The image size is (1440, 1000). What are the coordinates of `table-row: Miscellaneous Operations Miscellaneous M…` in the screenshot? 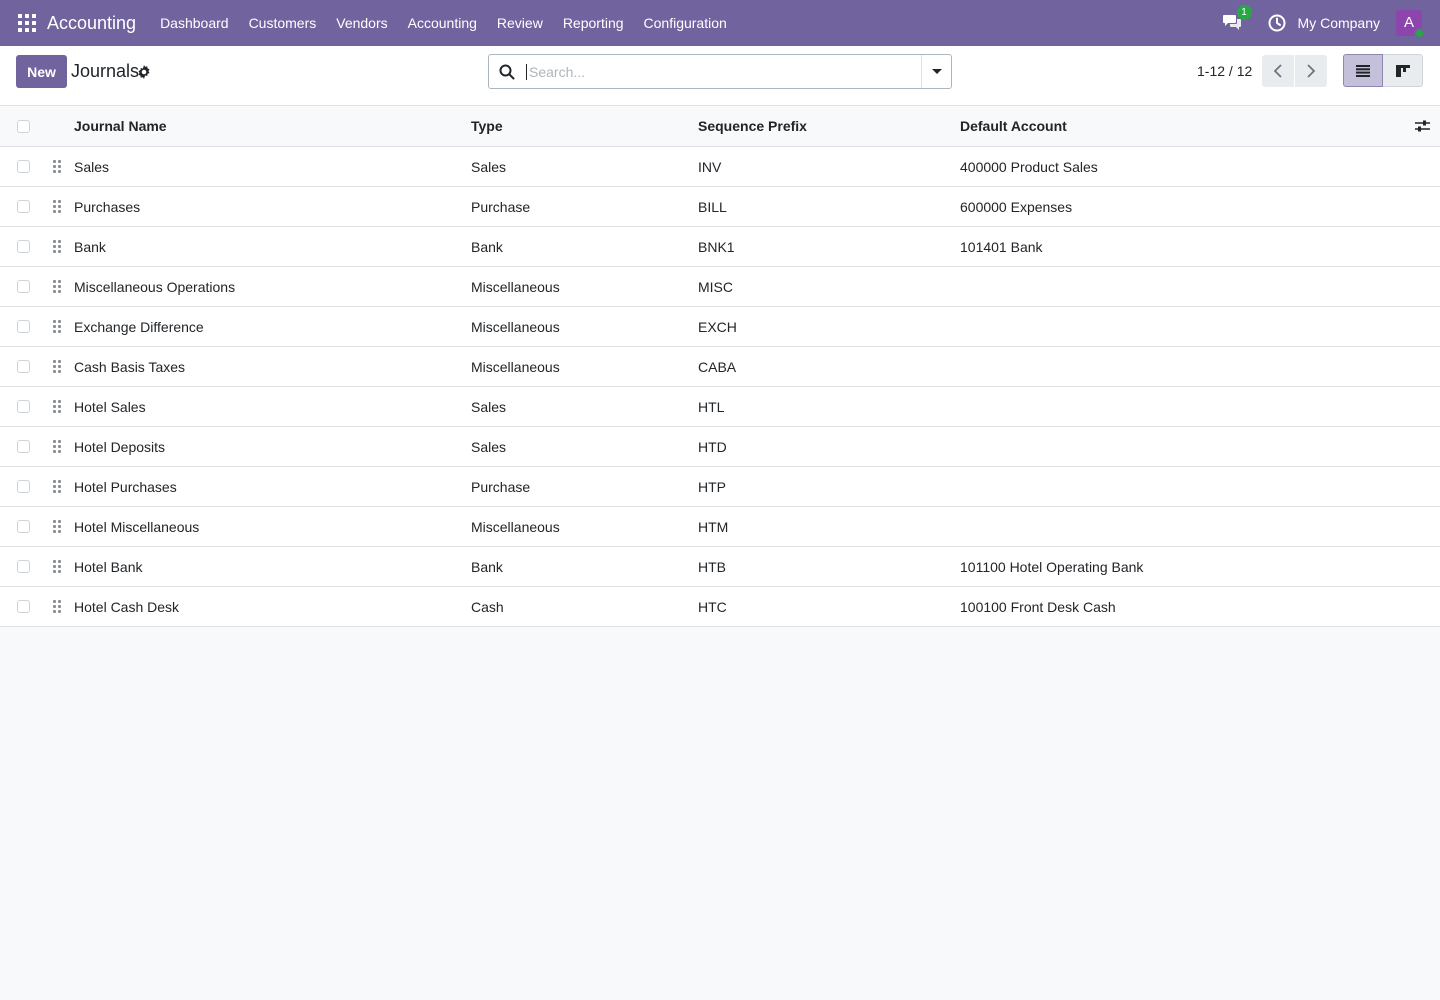 It's located at (720, 287).